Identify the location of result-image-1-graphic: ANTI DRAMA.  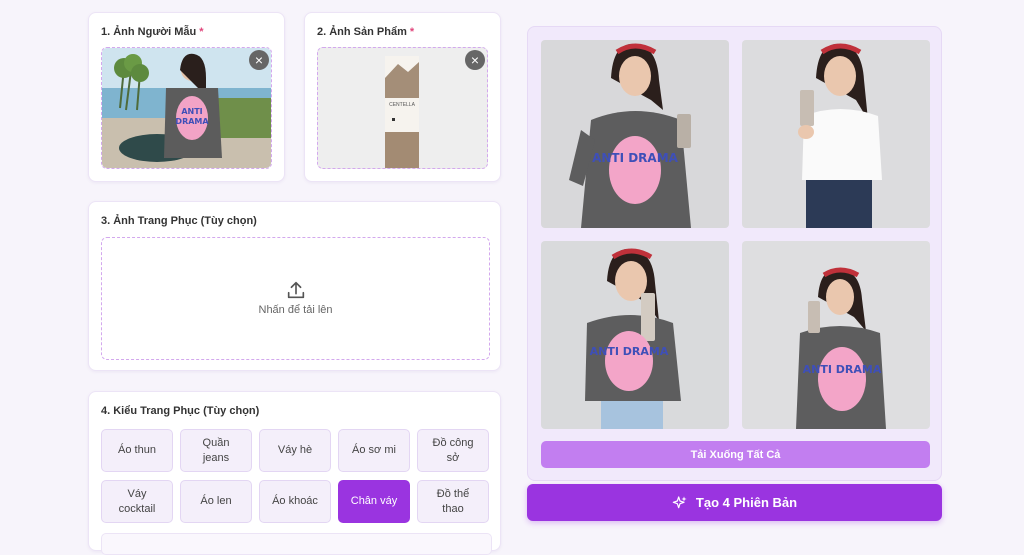
(635, 134).